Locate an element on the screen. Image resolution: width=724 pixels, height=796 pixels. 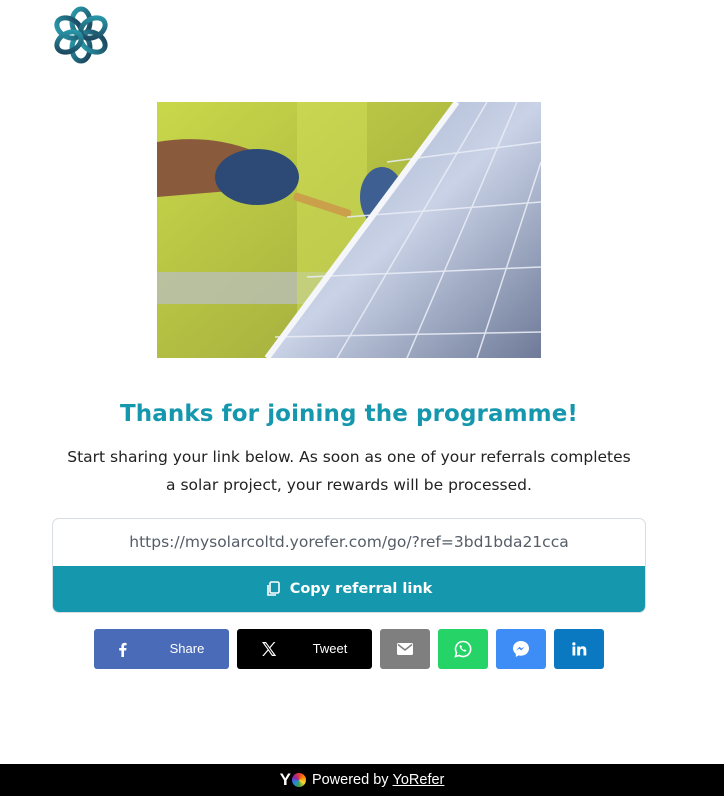
flower-knot-logo-icon is located at coordinates (81, 35).